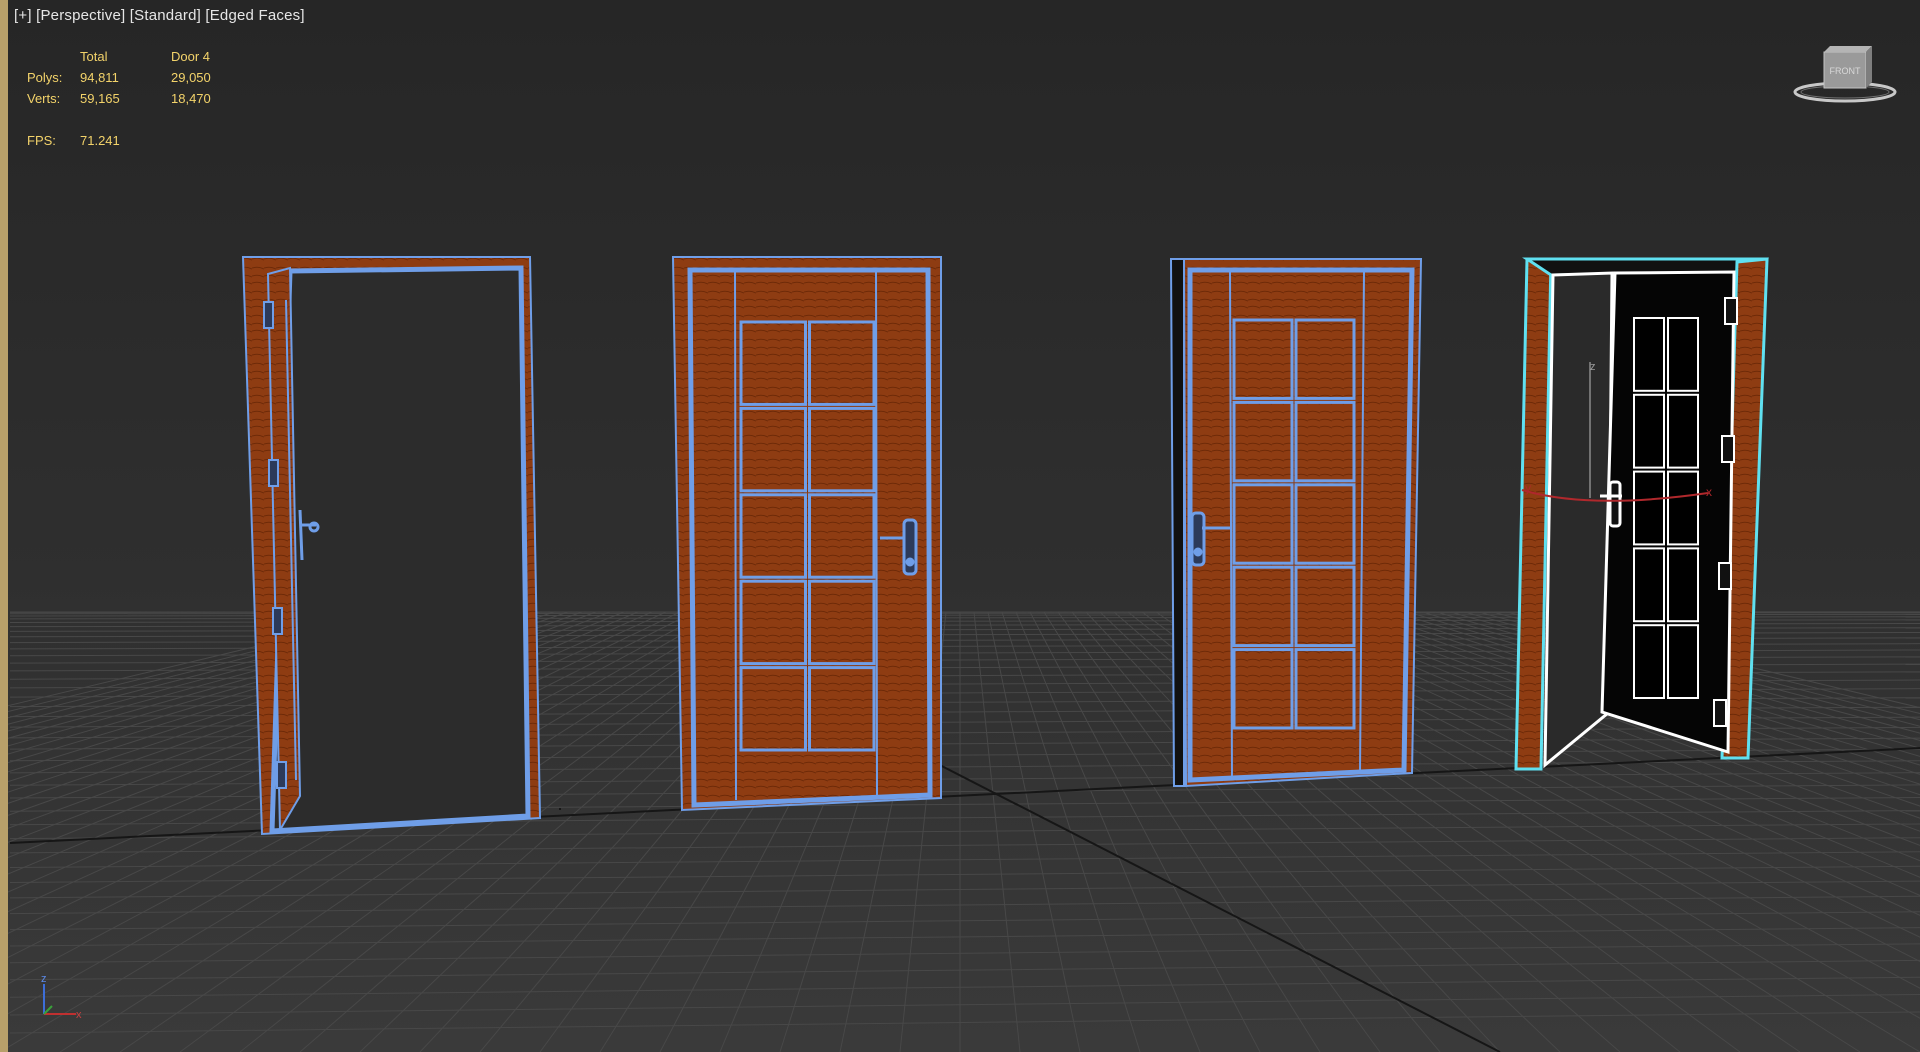  I want to click on stats-polys-label: Polys:, so click(45, 77).